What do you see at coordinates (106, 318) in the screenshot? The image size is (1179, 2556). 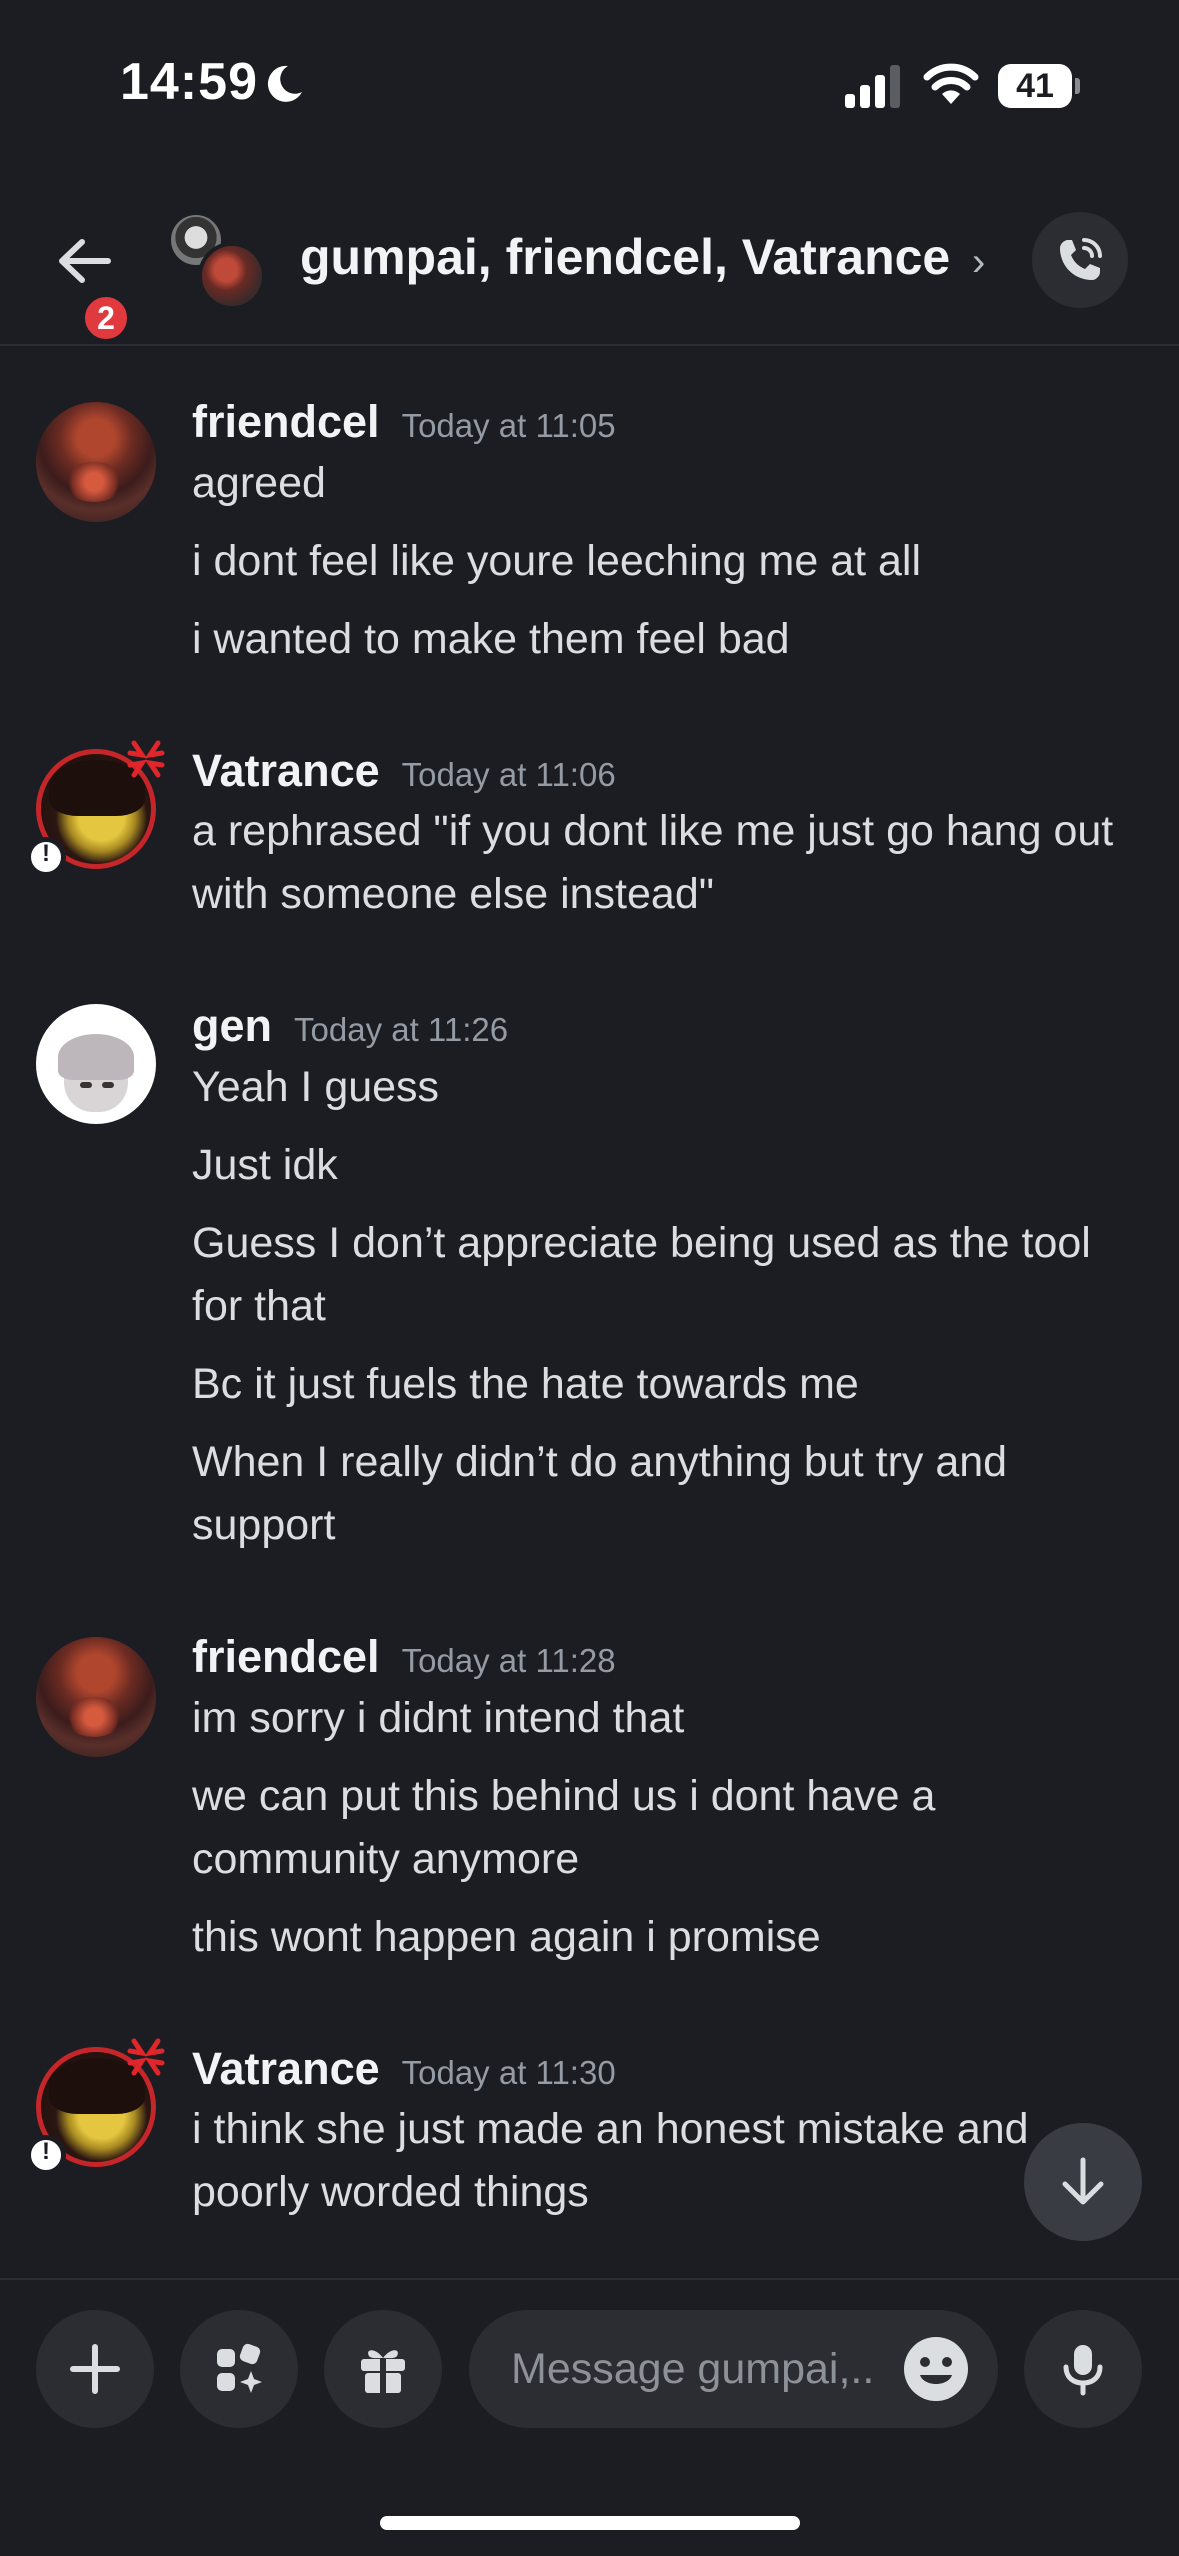 I see `unread-badge: 2` at bounding box center [106, 318].